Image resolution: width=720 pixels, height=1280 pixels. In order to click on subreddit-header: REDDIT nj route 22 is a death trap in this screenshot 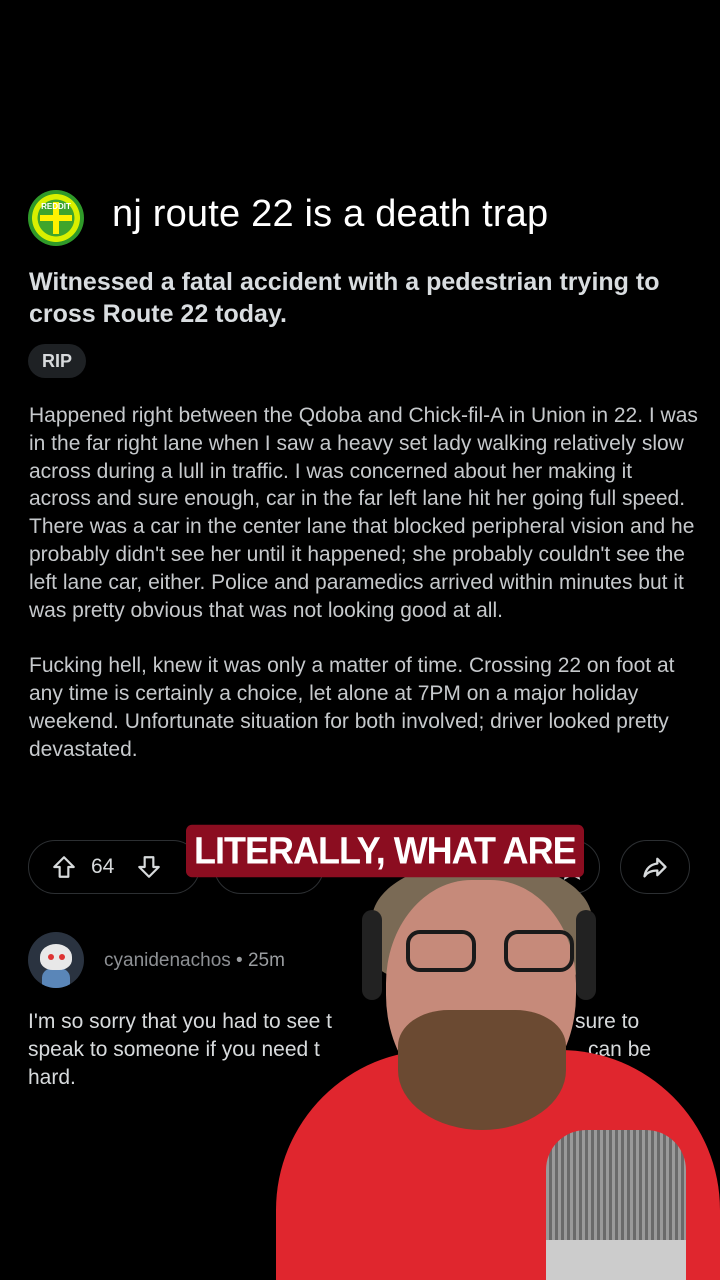, I will do `click(368, 218)`.